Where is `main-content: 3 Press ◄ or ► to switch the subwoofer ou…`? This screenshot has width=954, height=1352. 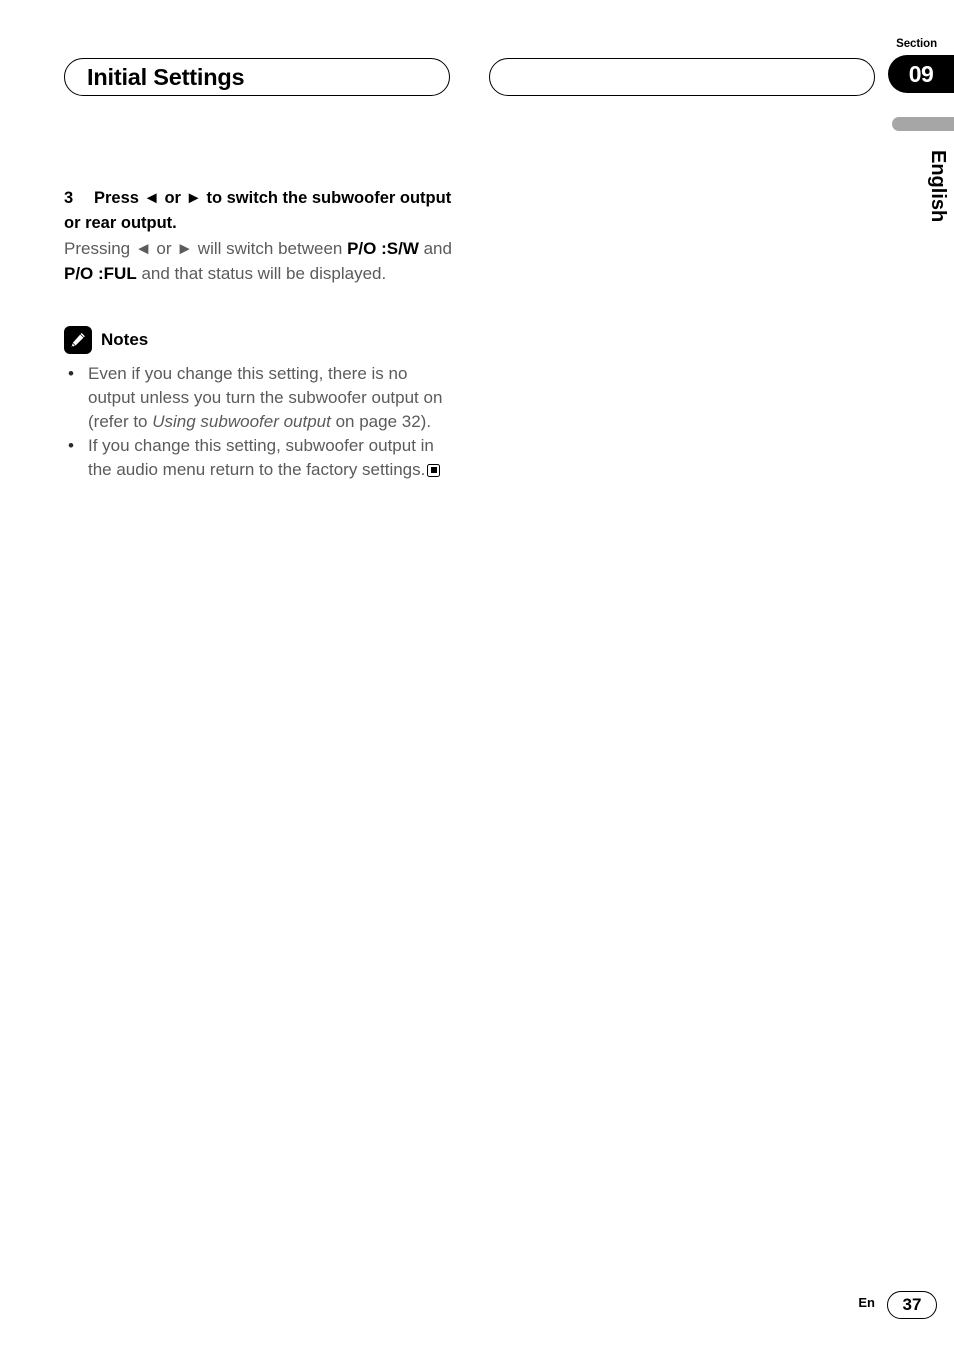
main-content: 3 Press ◄ or ► to switch the subwoofer ou… is located at coordinates (260, 334).